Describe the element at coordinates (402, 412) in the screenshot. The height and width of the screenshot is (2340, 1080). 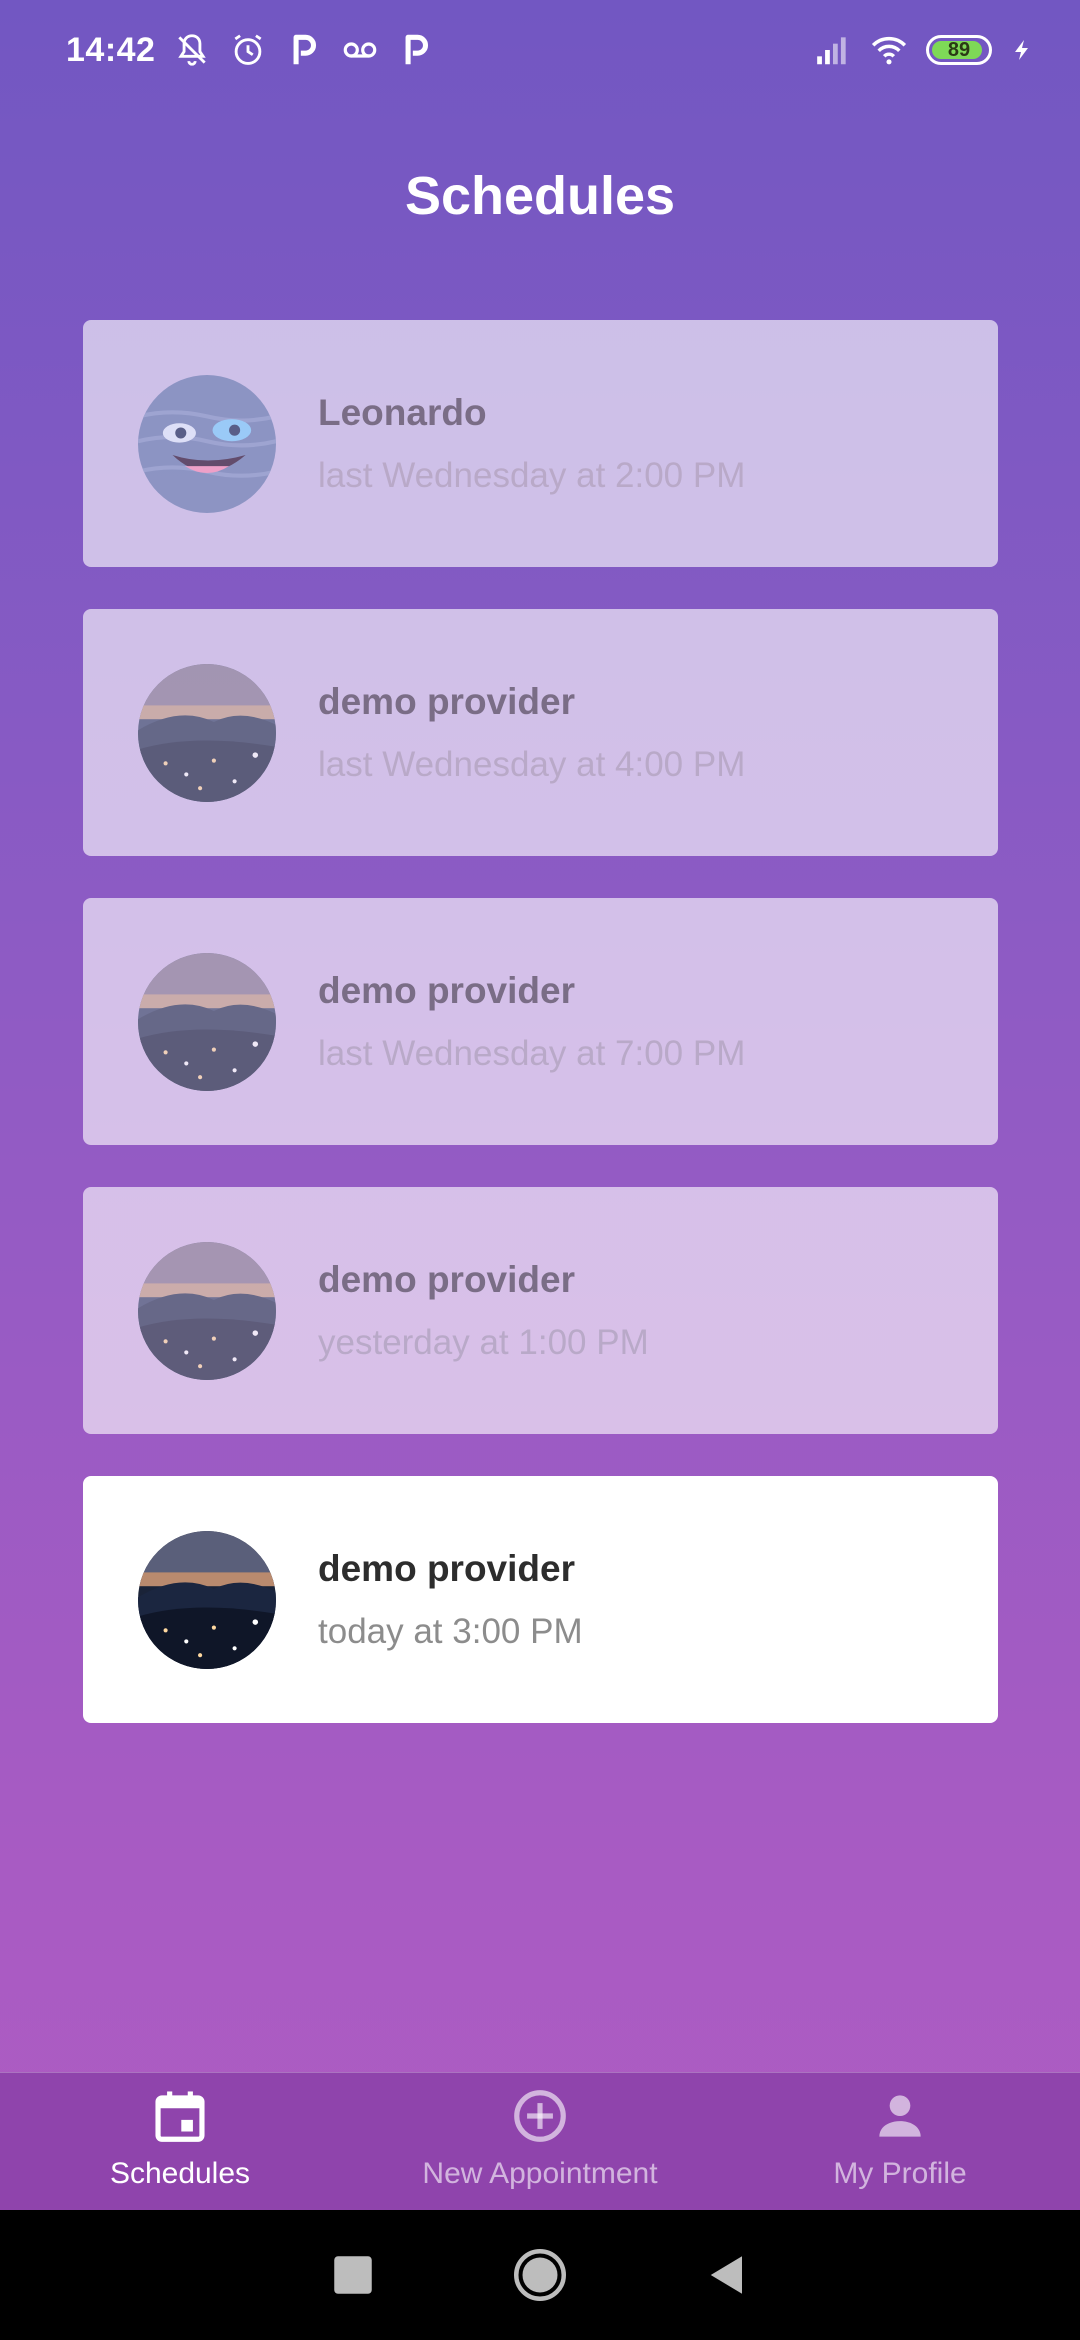
I see `provider-name: Leonardo` at that location.